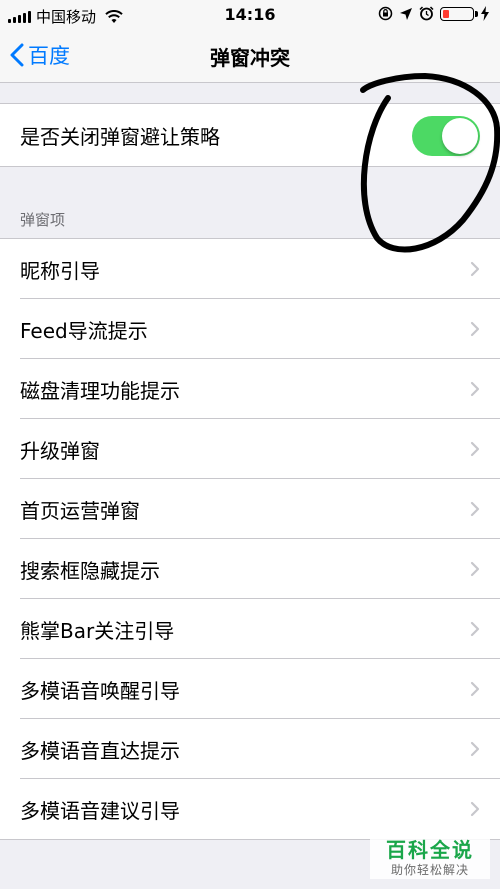  I want to click on list-item: 昵称引导, so click(250, 269).